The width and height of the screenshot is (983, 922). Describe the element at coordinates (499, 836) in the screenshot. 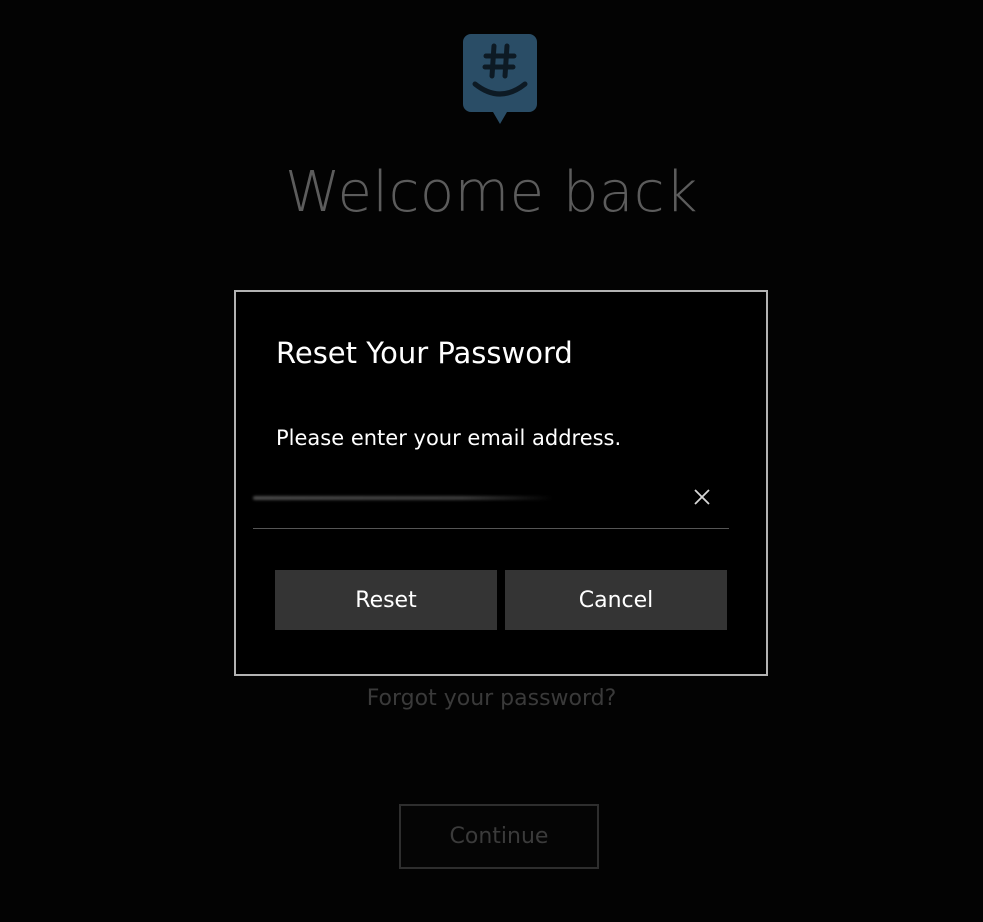

I see `continue-button: Continue` at that location.